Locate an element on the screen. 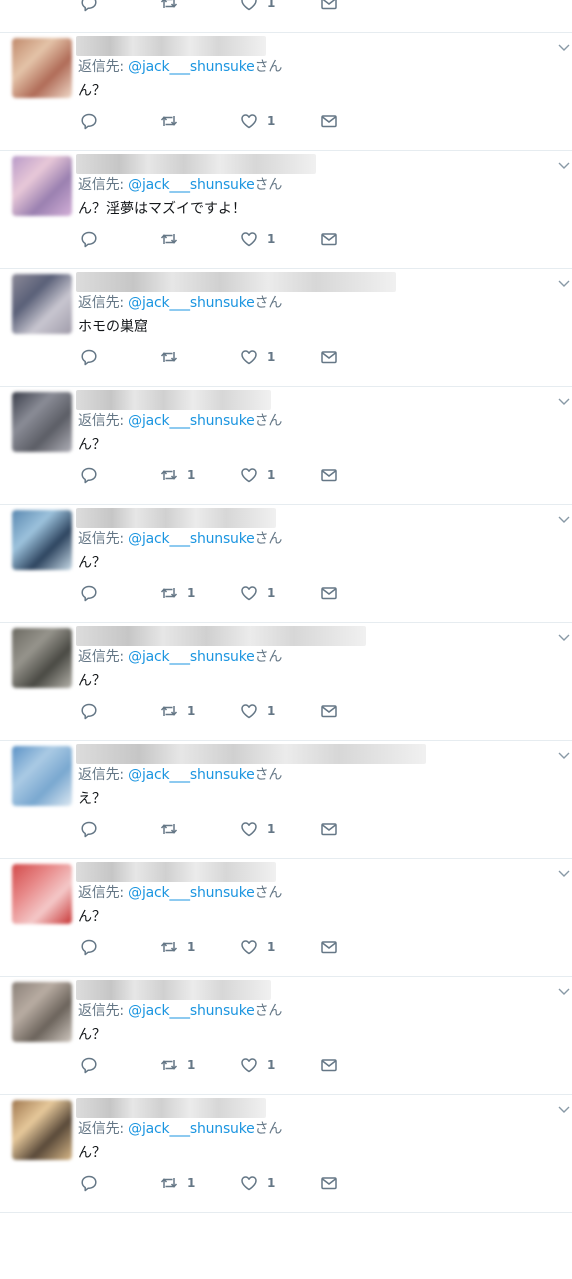 The height and width of the screenshot is (1279, 572). retweet-icon is located at coordinates (169, 947).